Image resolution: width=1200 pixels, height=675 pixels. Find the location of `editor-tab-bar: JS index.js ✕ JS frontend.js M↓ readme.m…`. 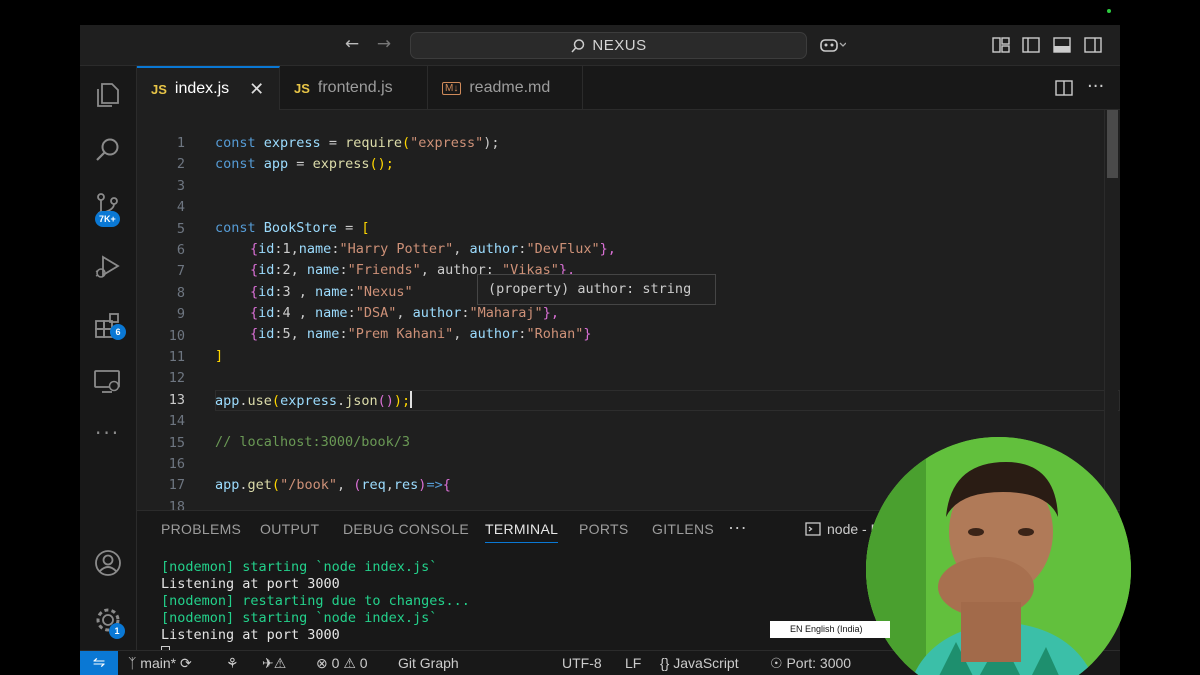

editor-tab-bar: JS index.js ✕ JS frontend.js M↓ readme.m… is located at coordinates (628, 88).